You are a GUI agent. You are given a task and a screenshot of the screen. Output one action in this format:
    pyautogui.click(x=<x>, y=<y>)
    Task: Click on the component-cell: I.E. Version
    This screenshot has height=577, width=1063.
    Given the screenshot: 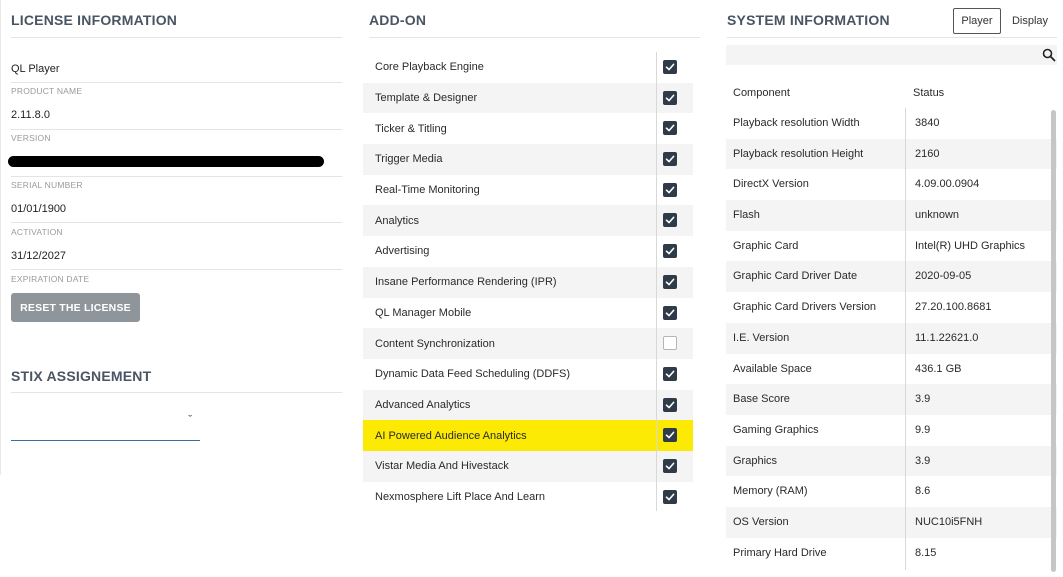 What is the action you would take?
    pyautogui.click(x=761, y=337)
    